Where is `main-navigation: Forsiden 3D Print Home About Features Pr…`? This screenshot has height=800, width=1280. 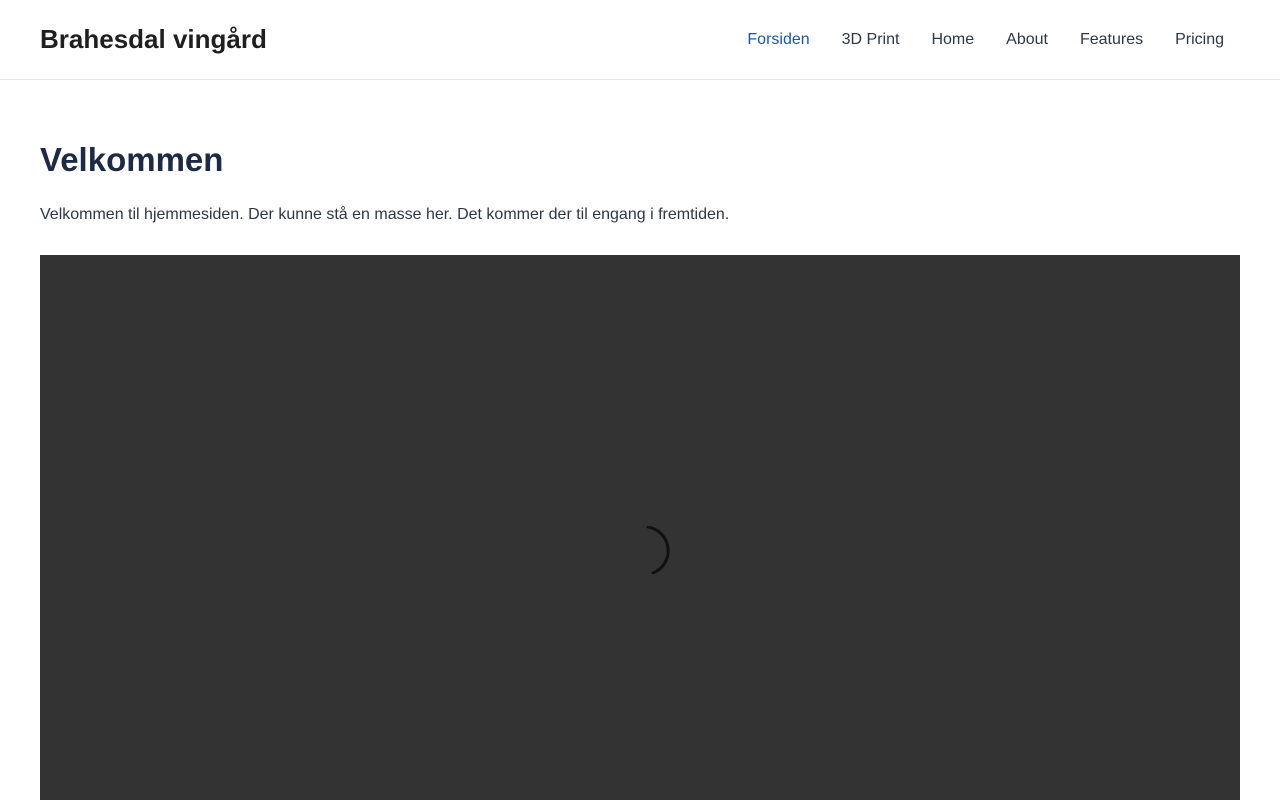 main-navigation: Forsiden 3D Print Home About Features Pr… is located at coordinates (985, 40).